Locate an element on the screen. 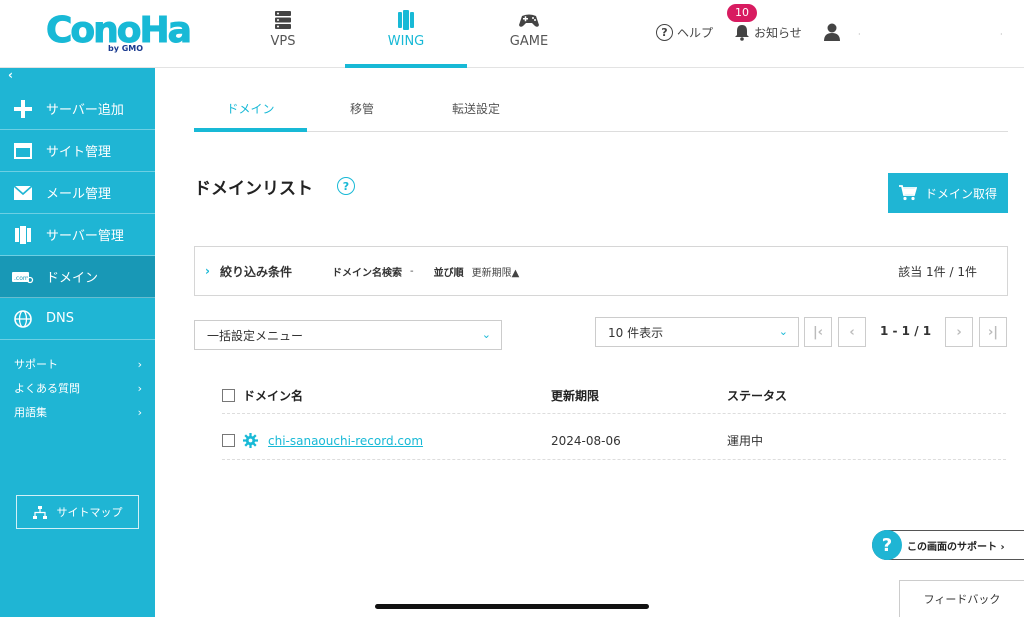  user-icon is located at coordinates (832, 32).